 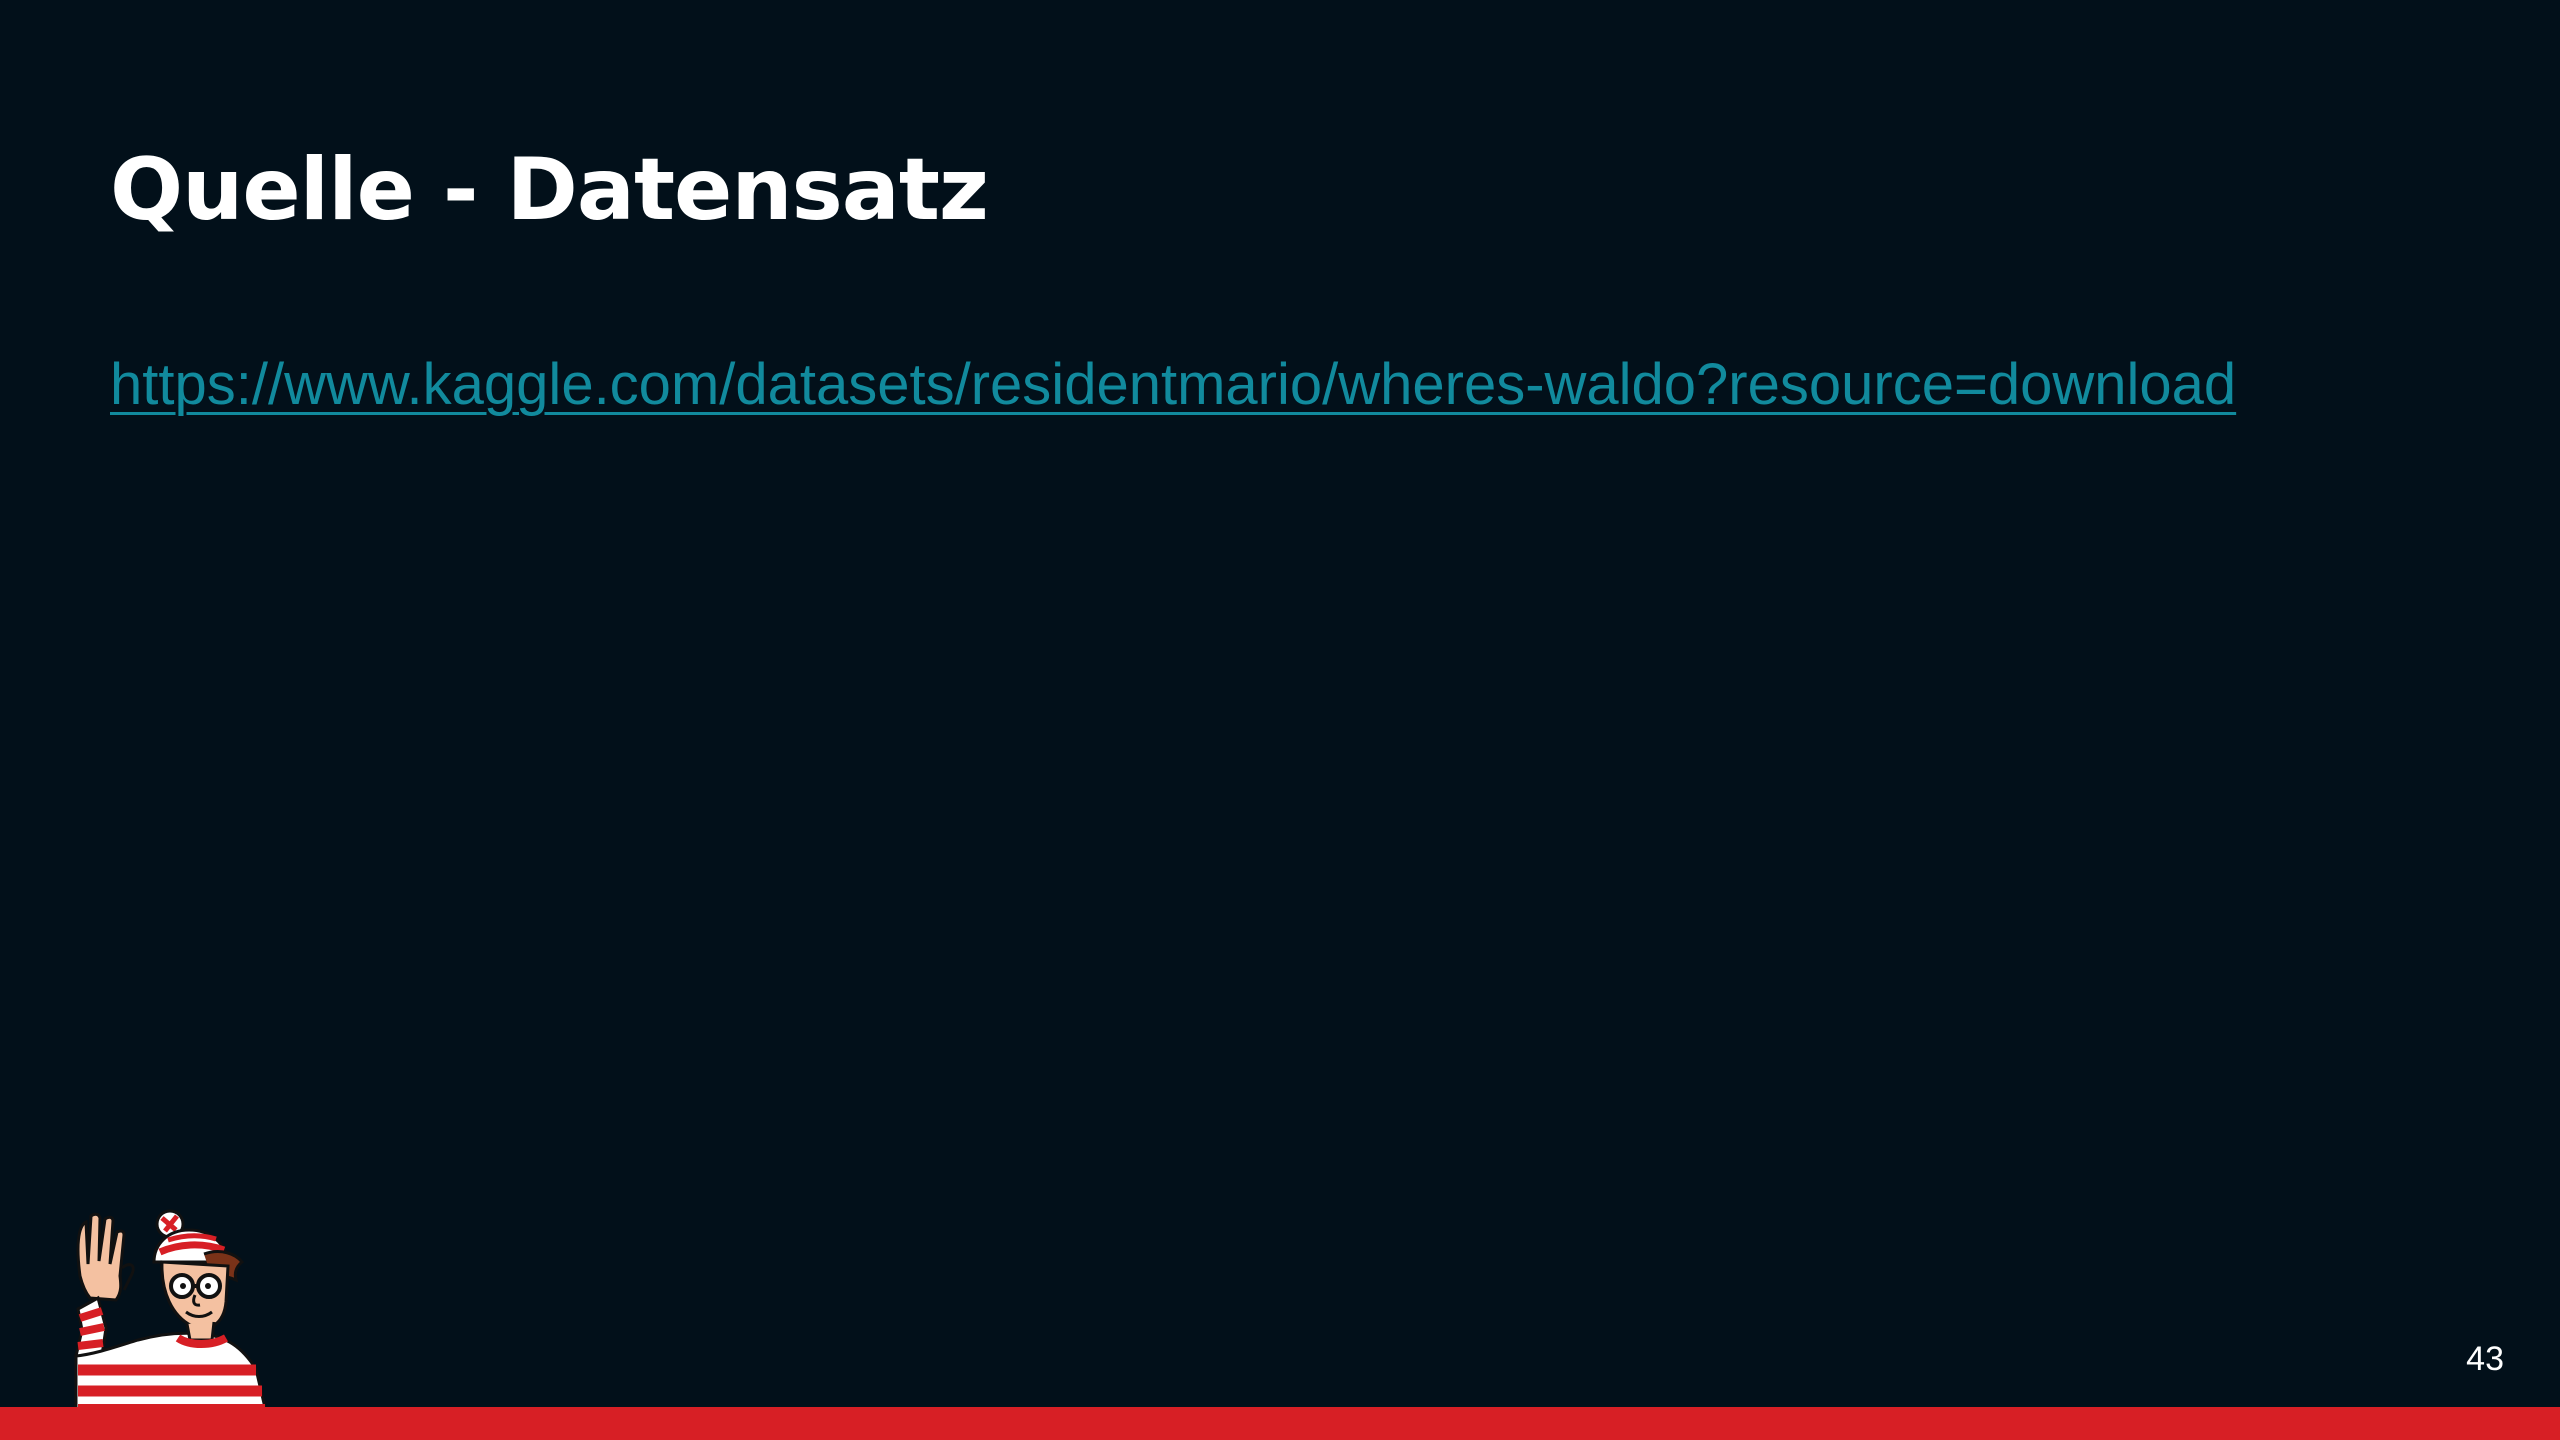 What do you see at coordinates (549, 190) in the screenshot?
I see `slide-title: Quelle - Datensatz` at bounding box center [549, 190].